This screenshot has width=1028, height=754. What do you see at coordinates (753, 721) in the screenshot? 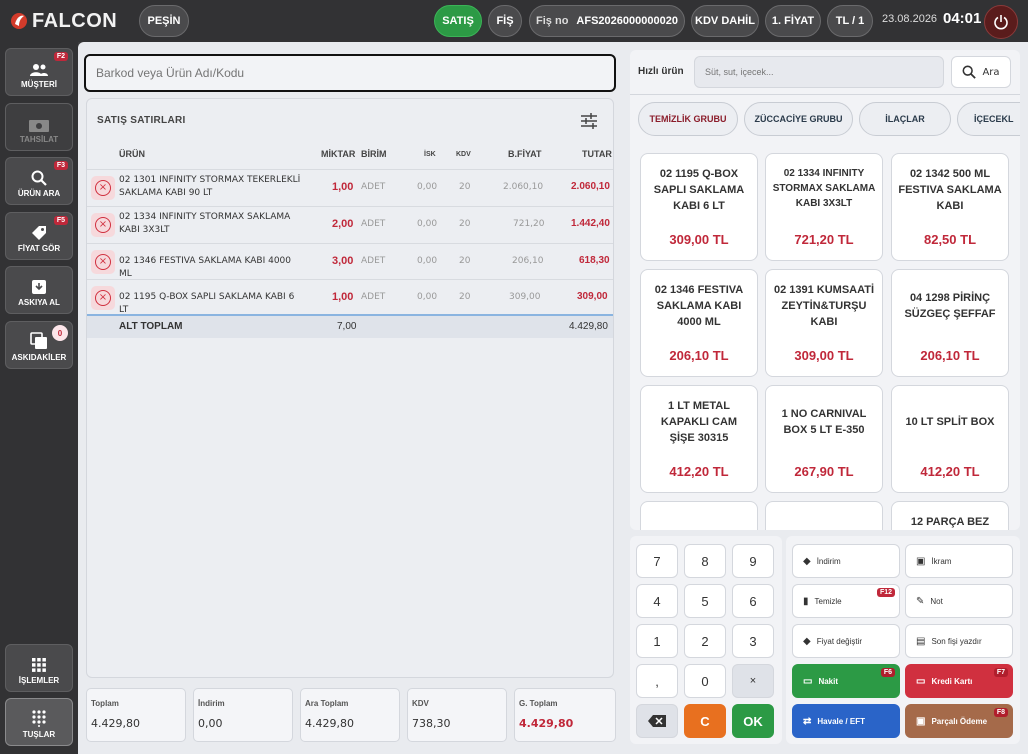
I see `ok-button: OK` at bounding box center [753, 721].